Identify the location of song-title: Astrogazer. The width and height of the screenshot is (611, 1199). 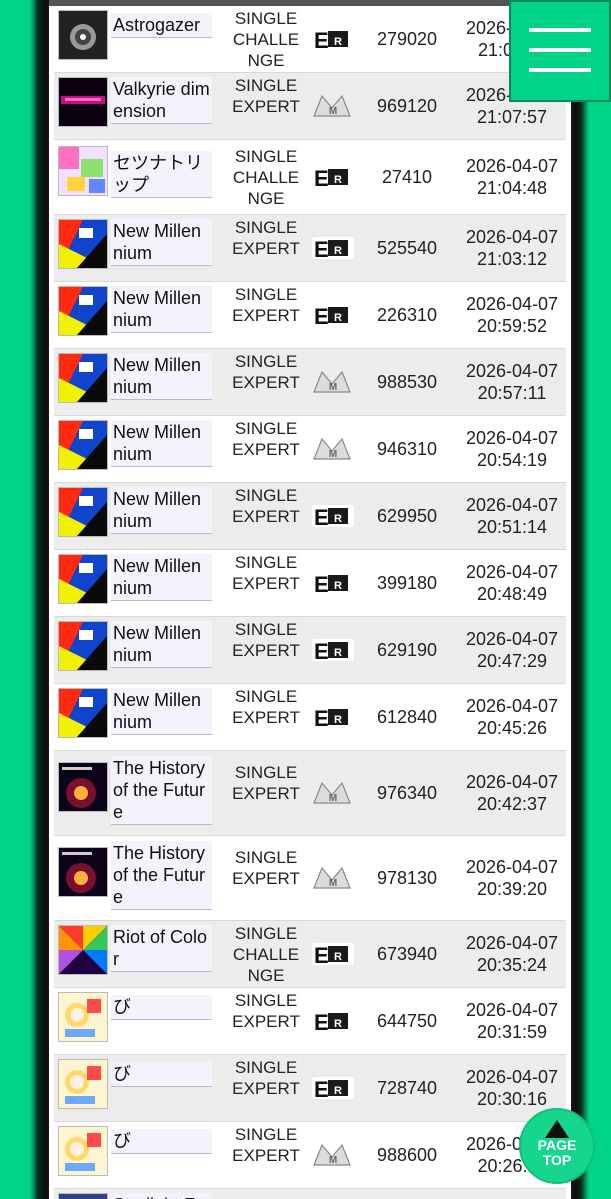
(161, 25).